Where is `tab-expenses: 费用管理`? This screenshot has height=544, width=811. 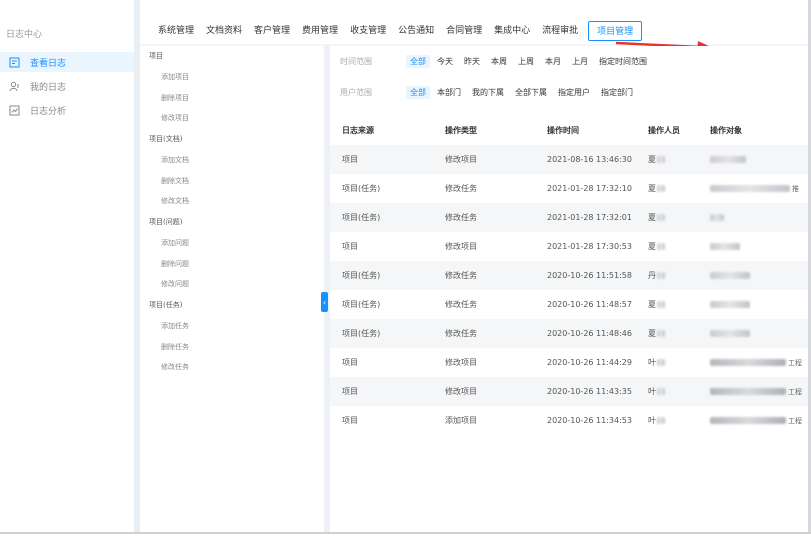 tab-expenses: 费用管理 is located at coordinates (320, 31).